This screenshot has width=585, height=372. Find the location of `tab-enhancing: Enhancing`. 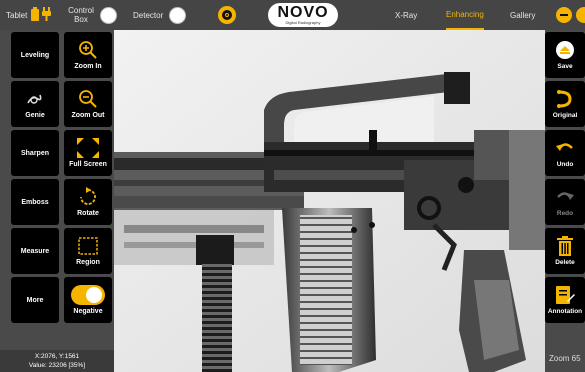

tab-enhancing: Enhancing is located at coordinates (465, 15).